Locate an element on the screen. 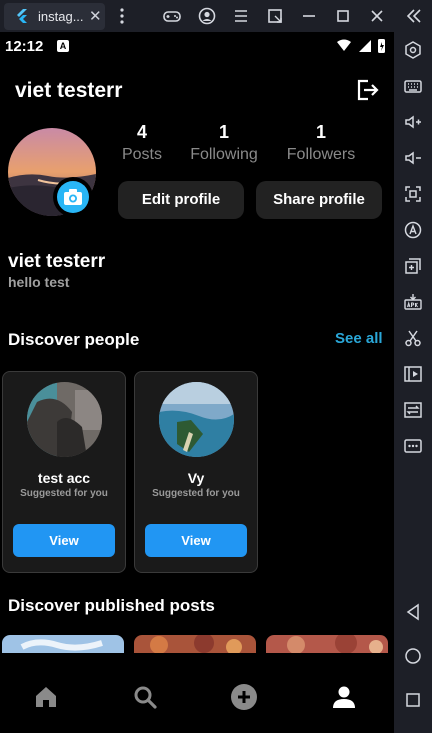 This screenshot has width=432, height=733. window-mode-icon is located at coordinates (275, 16).